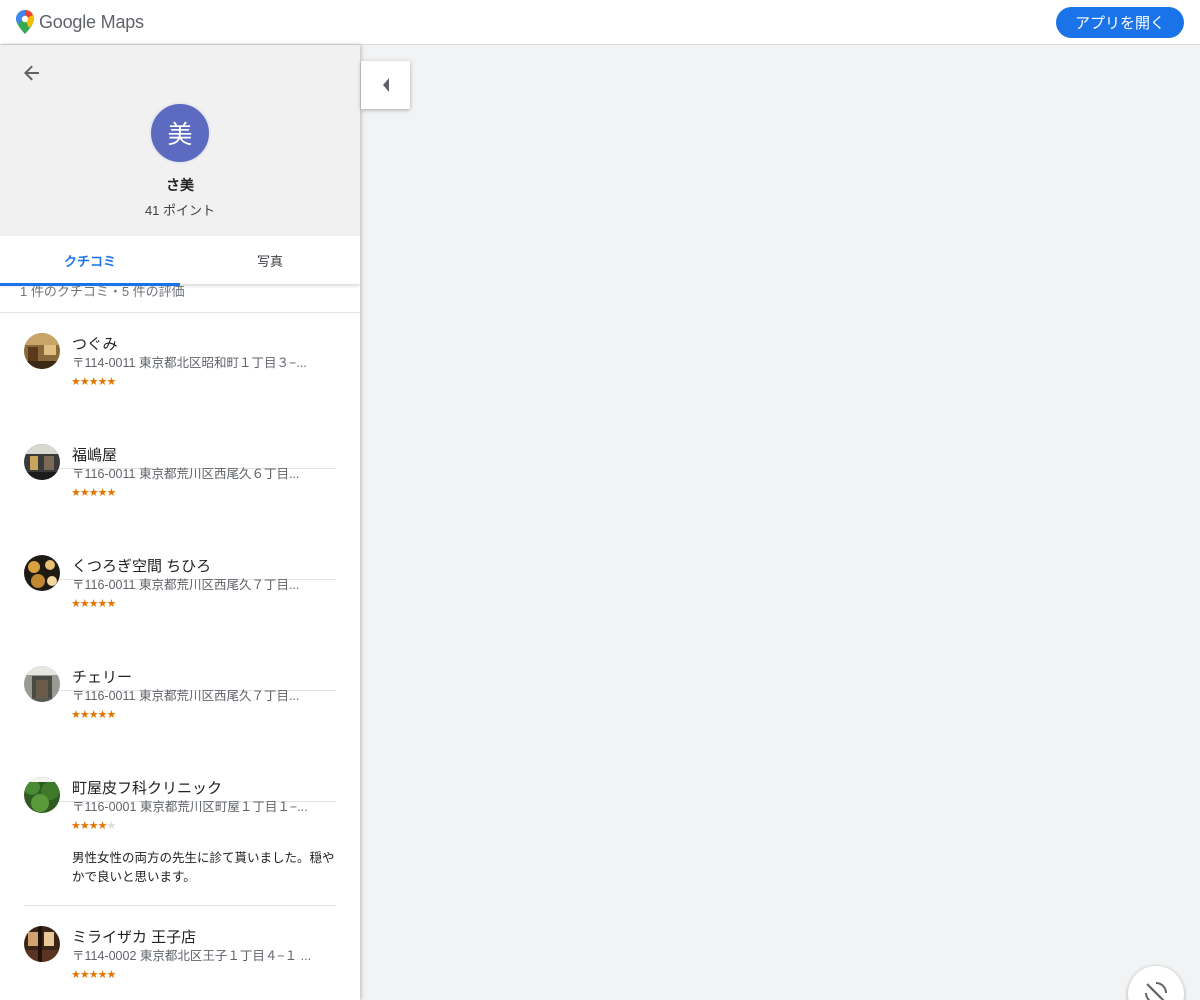 This screenshot has width=1200, height=1000. I want to click on active-tab-indicator, so click(90, 284).